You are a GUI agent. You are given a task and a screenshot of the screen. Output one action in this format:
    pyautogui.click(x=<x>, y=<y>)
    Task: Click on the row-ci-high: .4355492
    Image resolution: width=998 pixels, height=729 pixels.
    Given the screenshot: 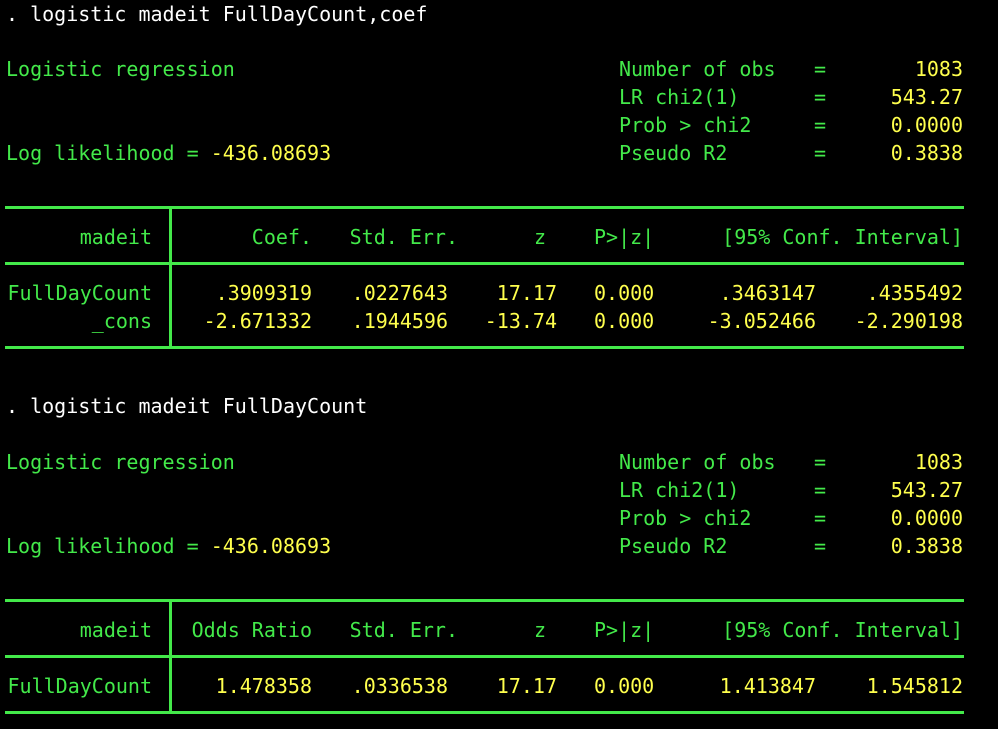 What is the action you would take?
    pyautogui.click(x=914, y=293)
    